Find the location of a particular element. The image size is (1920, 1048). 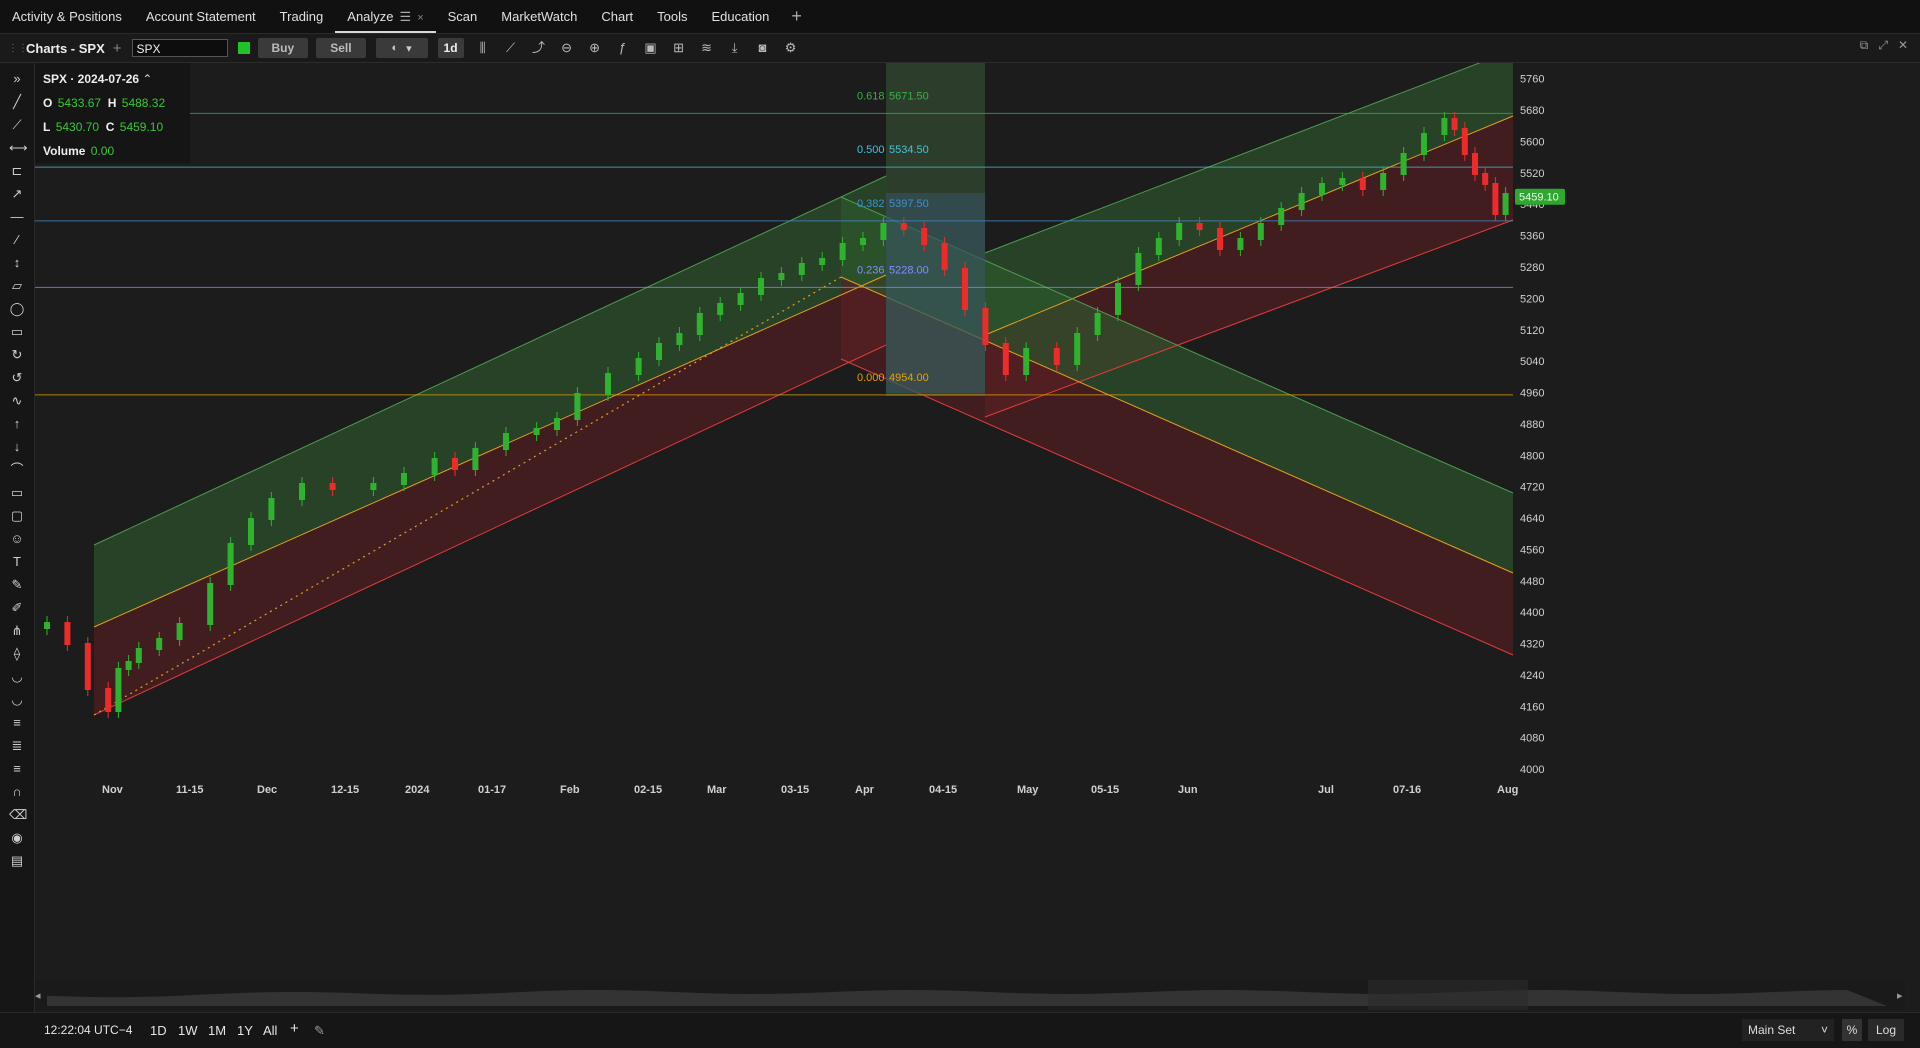

segment-icon: ⁄ is located at coordinates (17, 240).